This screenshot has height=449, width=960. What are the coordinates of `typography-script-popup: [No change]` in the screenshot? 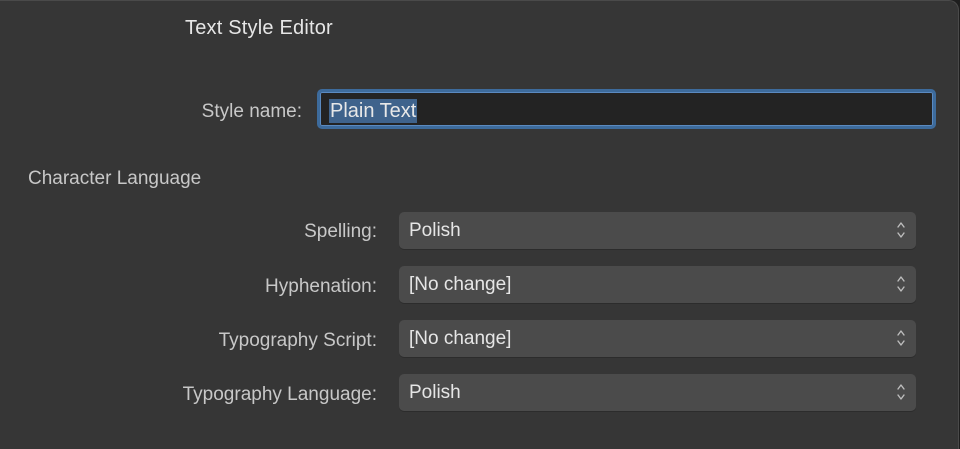 It's located at (657, 338).